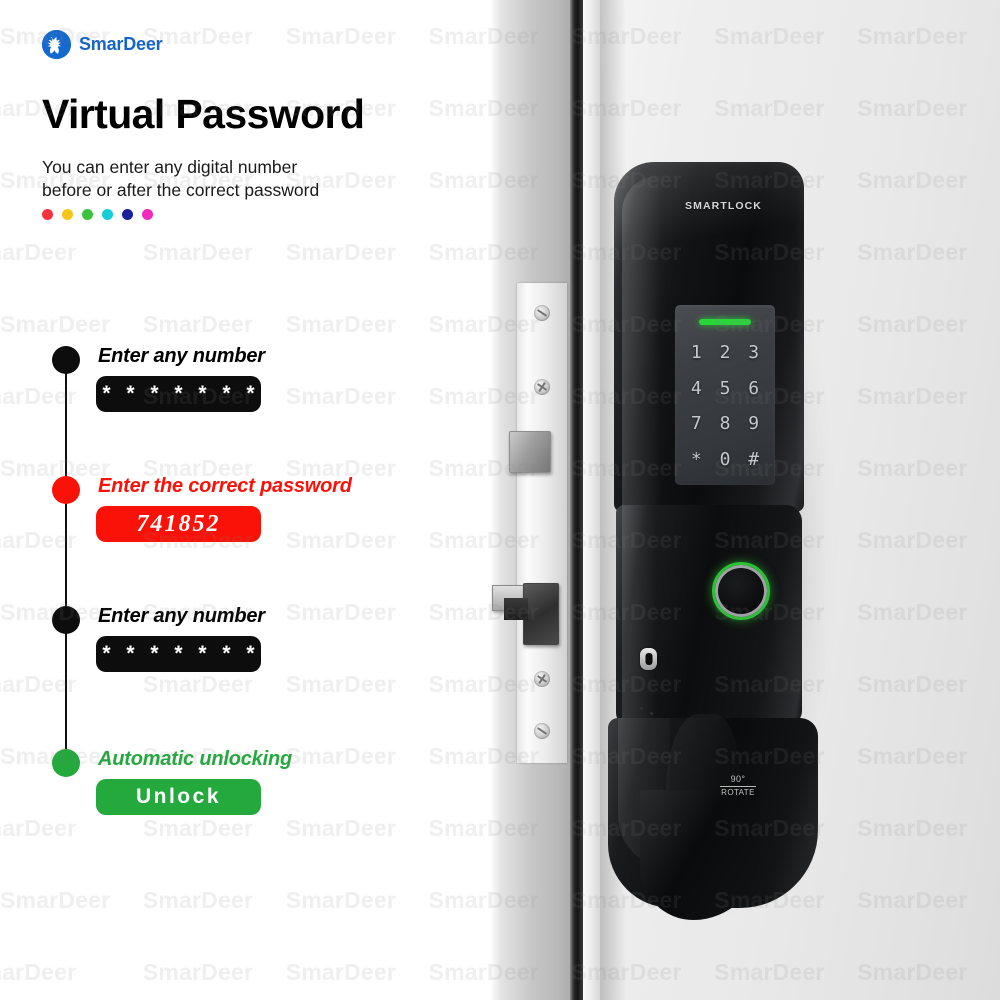 Image resolution: width=1000 pixels, height=1000 pixels. What do you see at coordinates (591, 500) in the screenshot?
I see `door-frame-inner-strip` at bounding box center [591, 500].